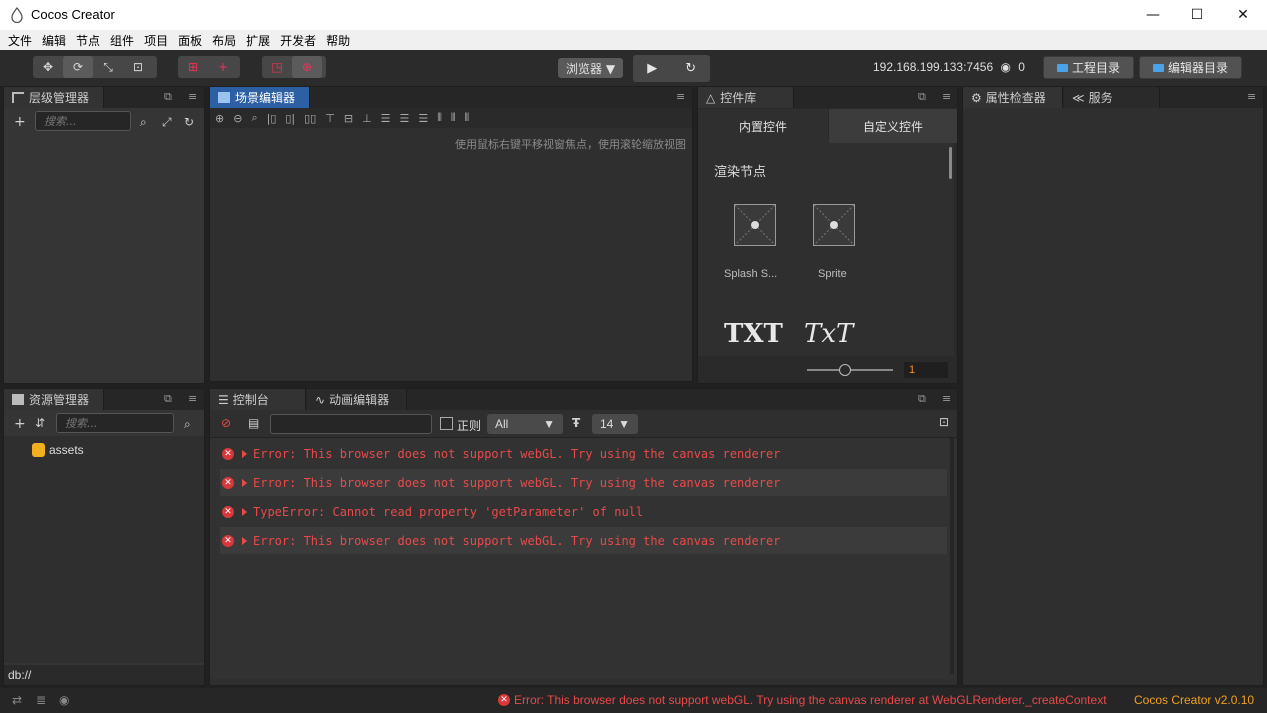 This screenshot has height=713, width=1267. I want to click on rect-tool-icon: ⊡, so click(138, 67).